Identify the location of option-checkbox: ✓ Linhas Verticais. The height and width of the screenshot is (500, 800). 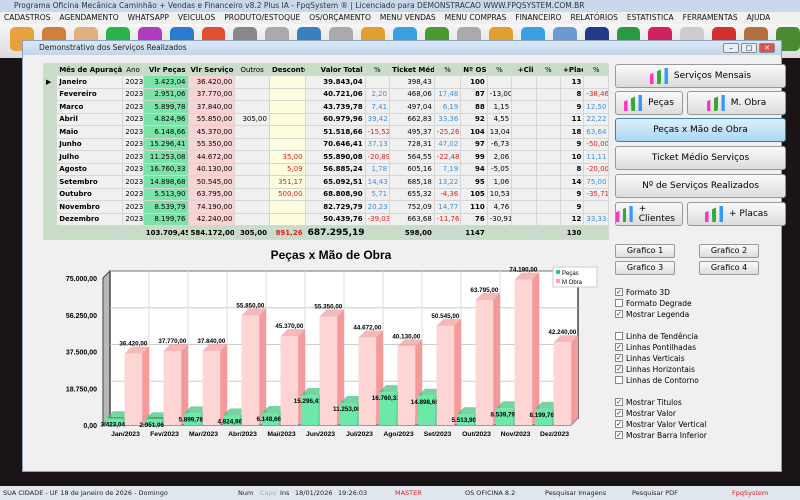
(650, 358).